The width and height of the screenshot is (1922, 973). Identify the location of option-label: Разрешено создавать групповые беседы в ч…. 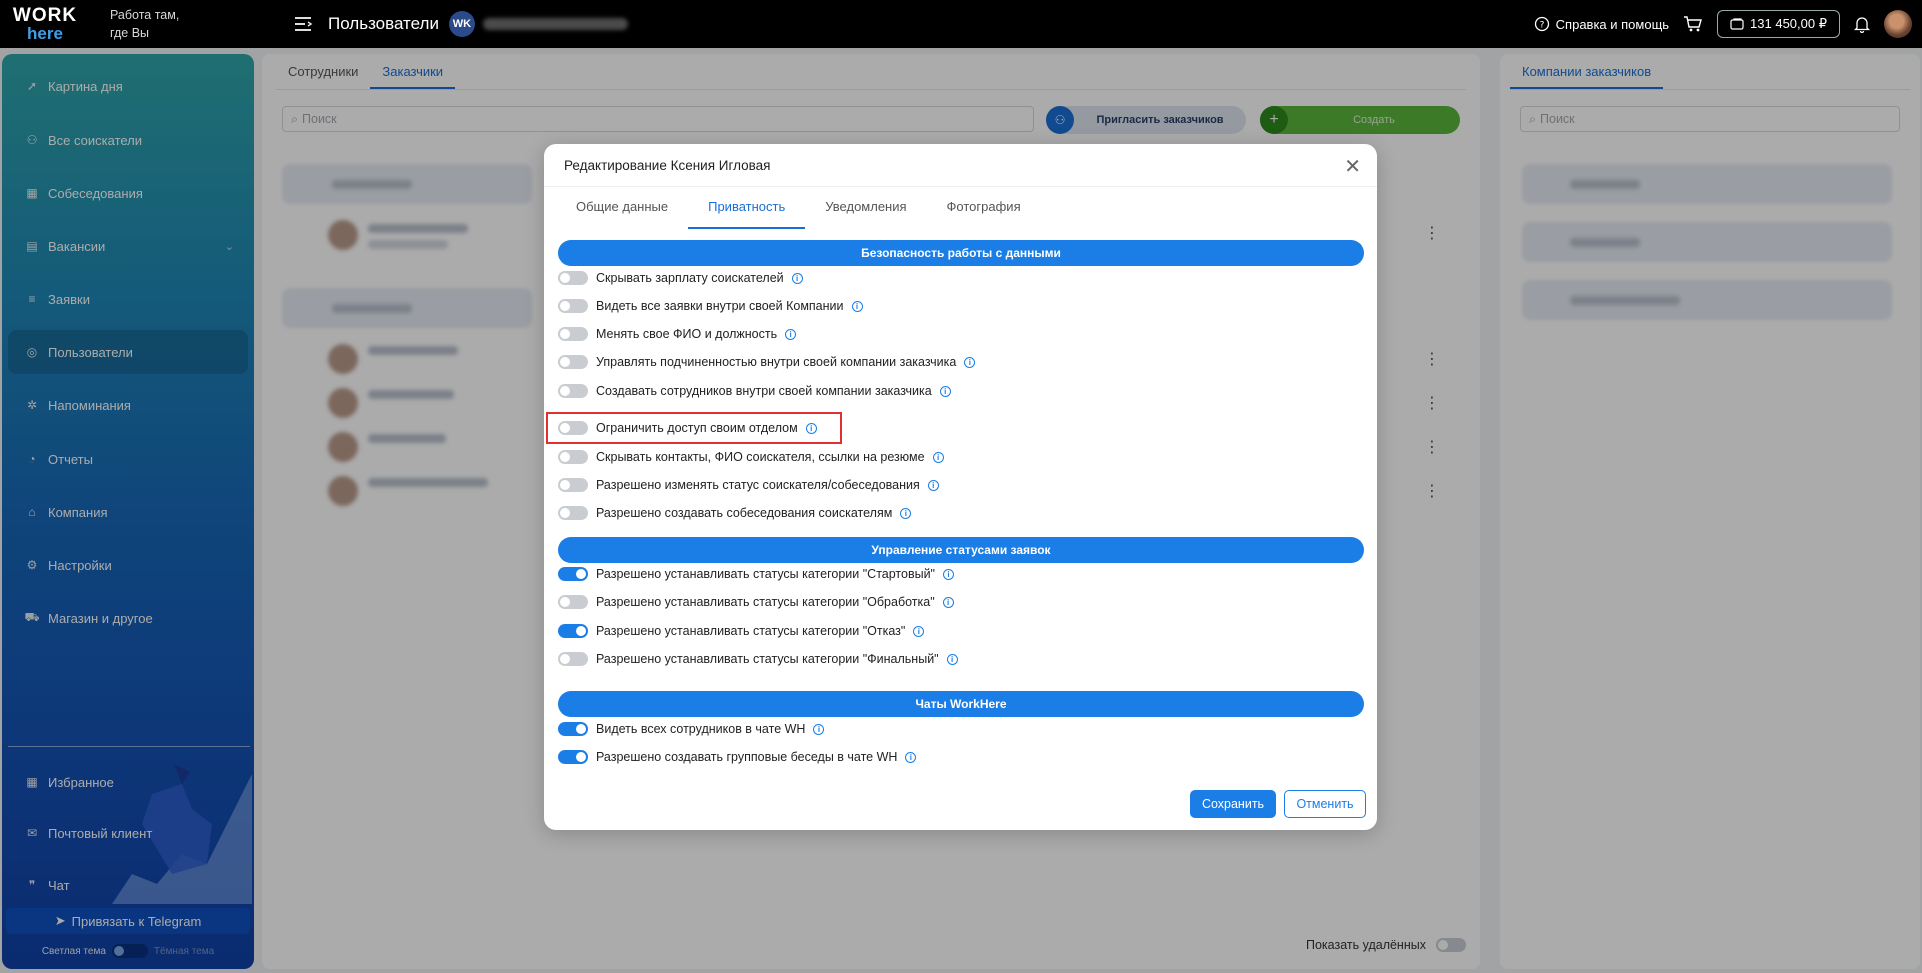
(747, 757).